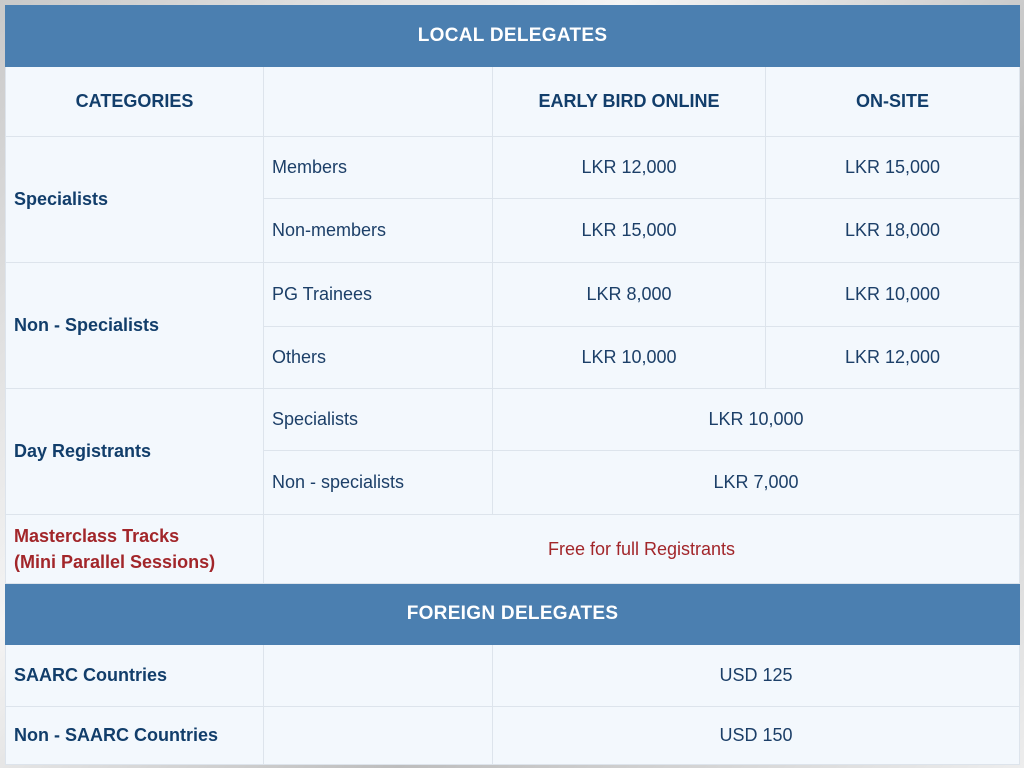 The width and height of the screenshot is (1024, 768). I want to click on foreign-delegates-title: FOREIGN DELEGATES, so click(512, 614).